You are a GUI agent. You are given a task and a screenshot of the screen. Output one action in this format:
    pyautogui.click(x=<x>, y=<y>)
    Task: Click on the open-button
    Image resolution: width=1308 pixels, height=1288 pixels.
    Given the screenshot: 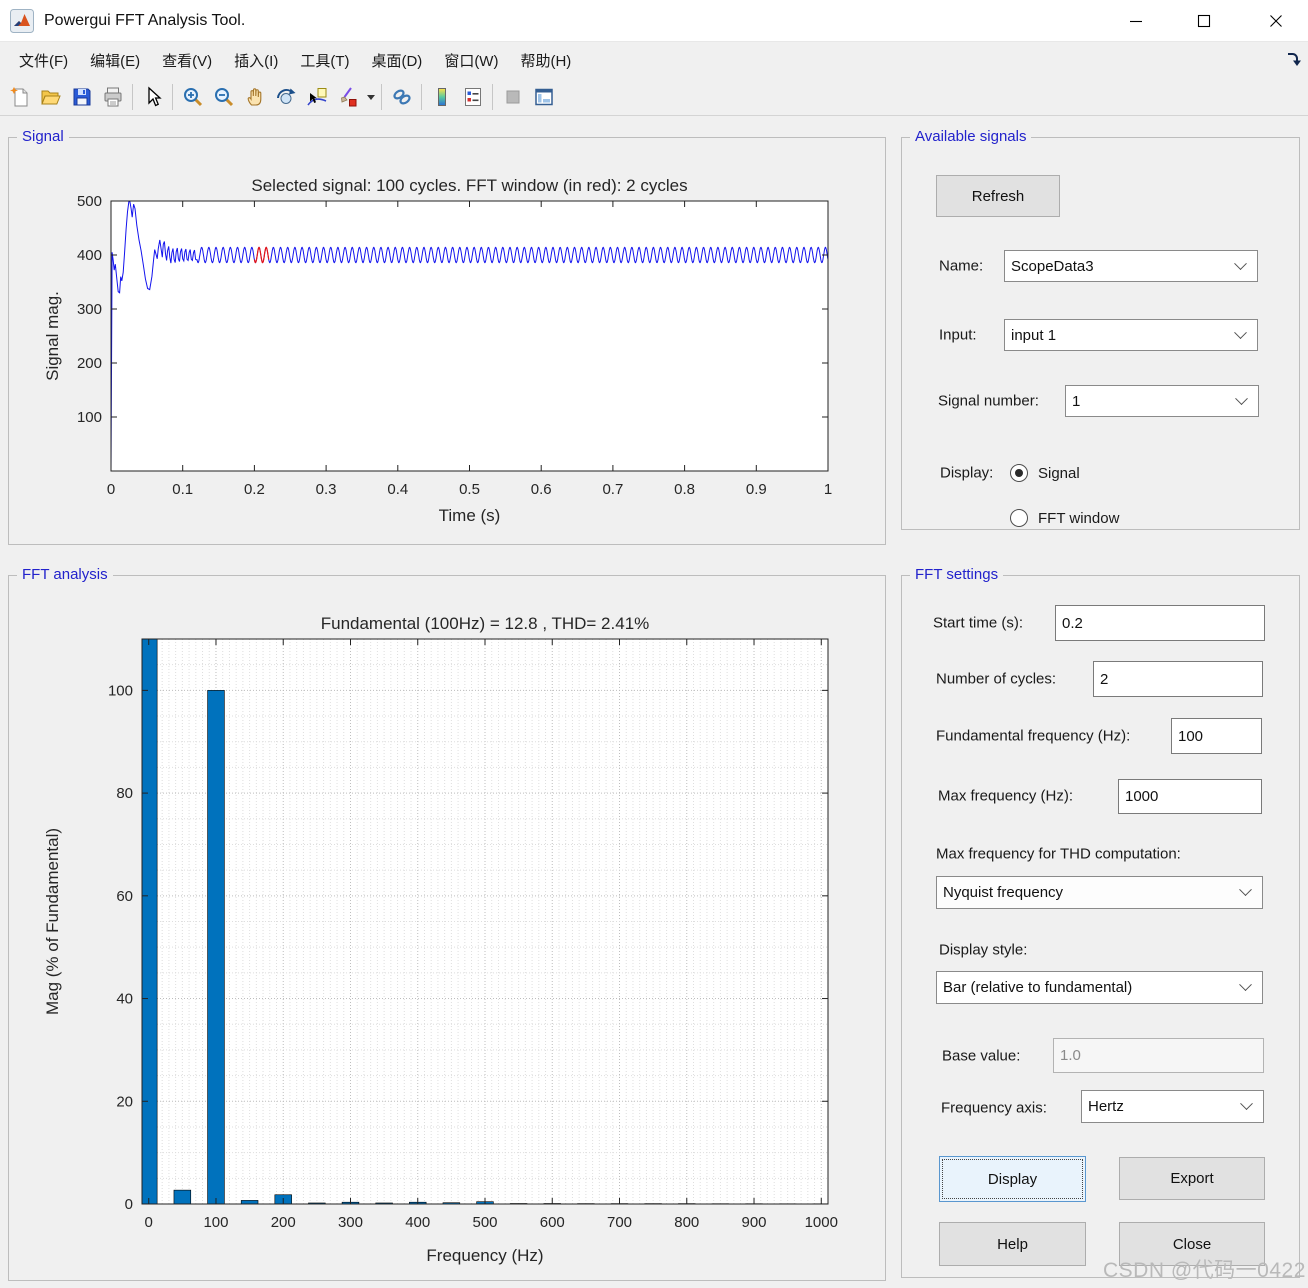 What is the action you would take?
    pyautogui.click(x=50, y=97)
    